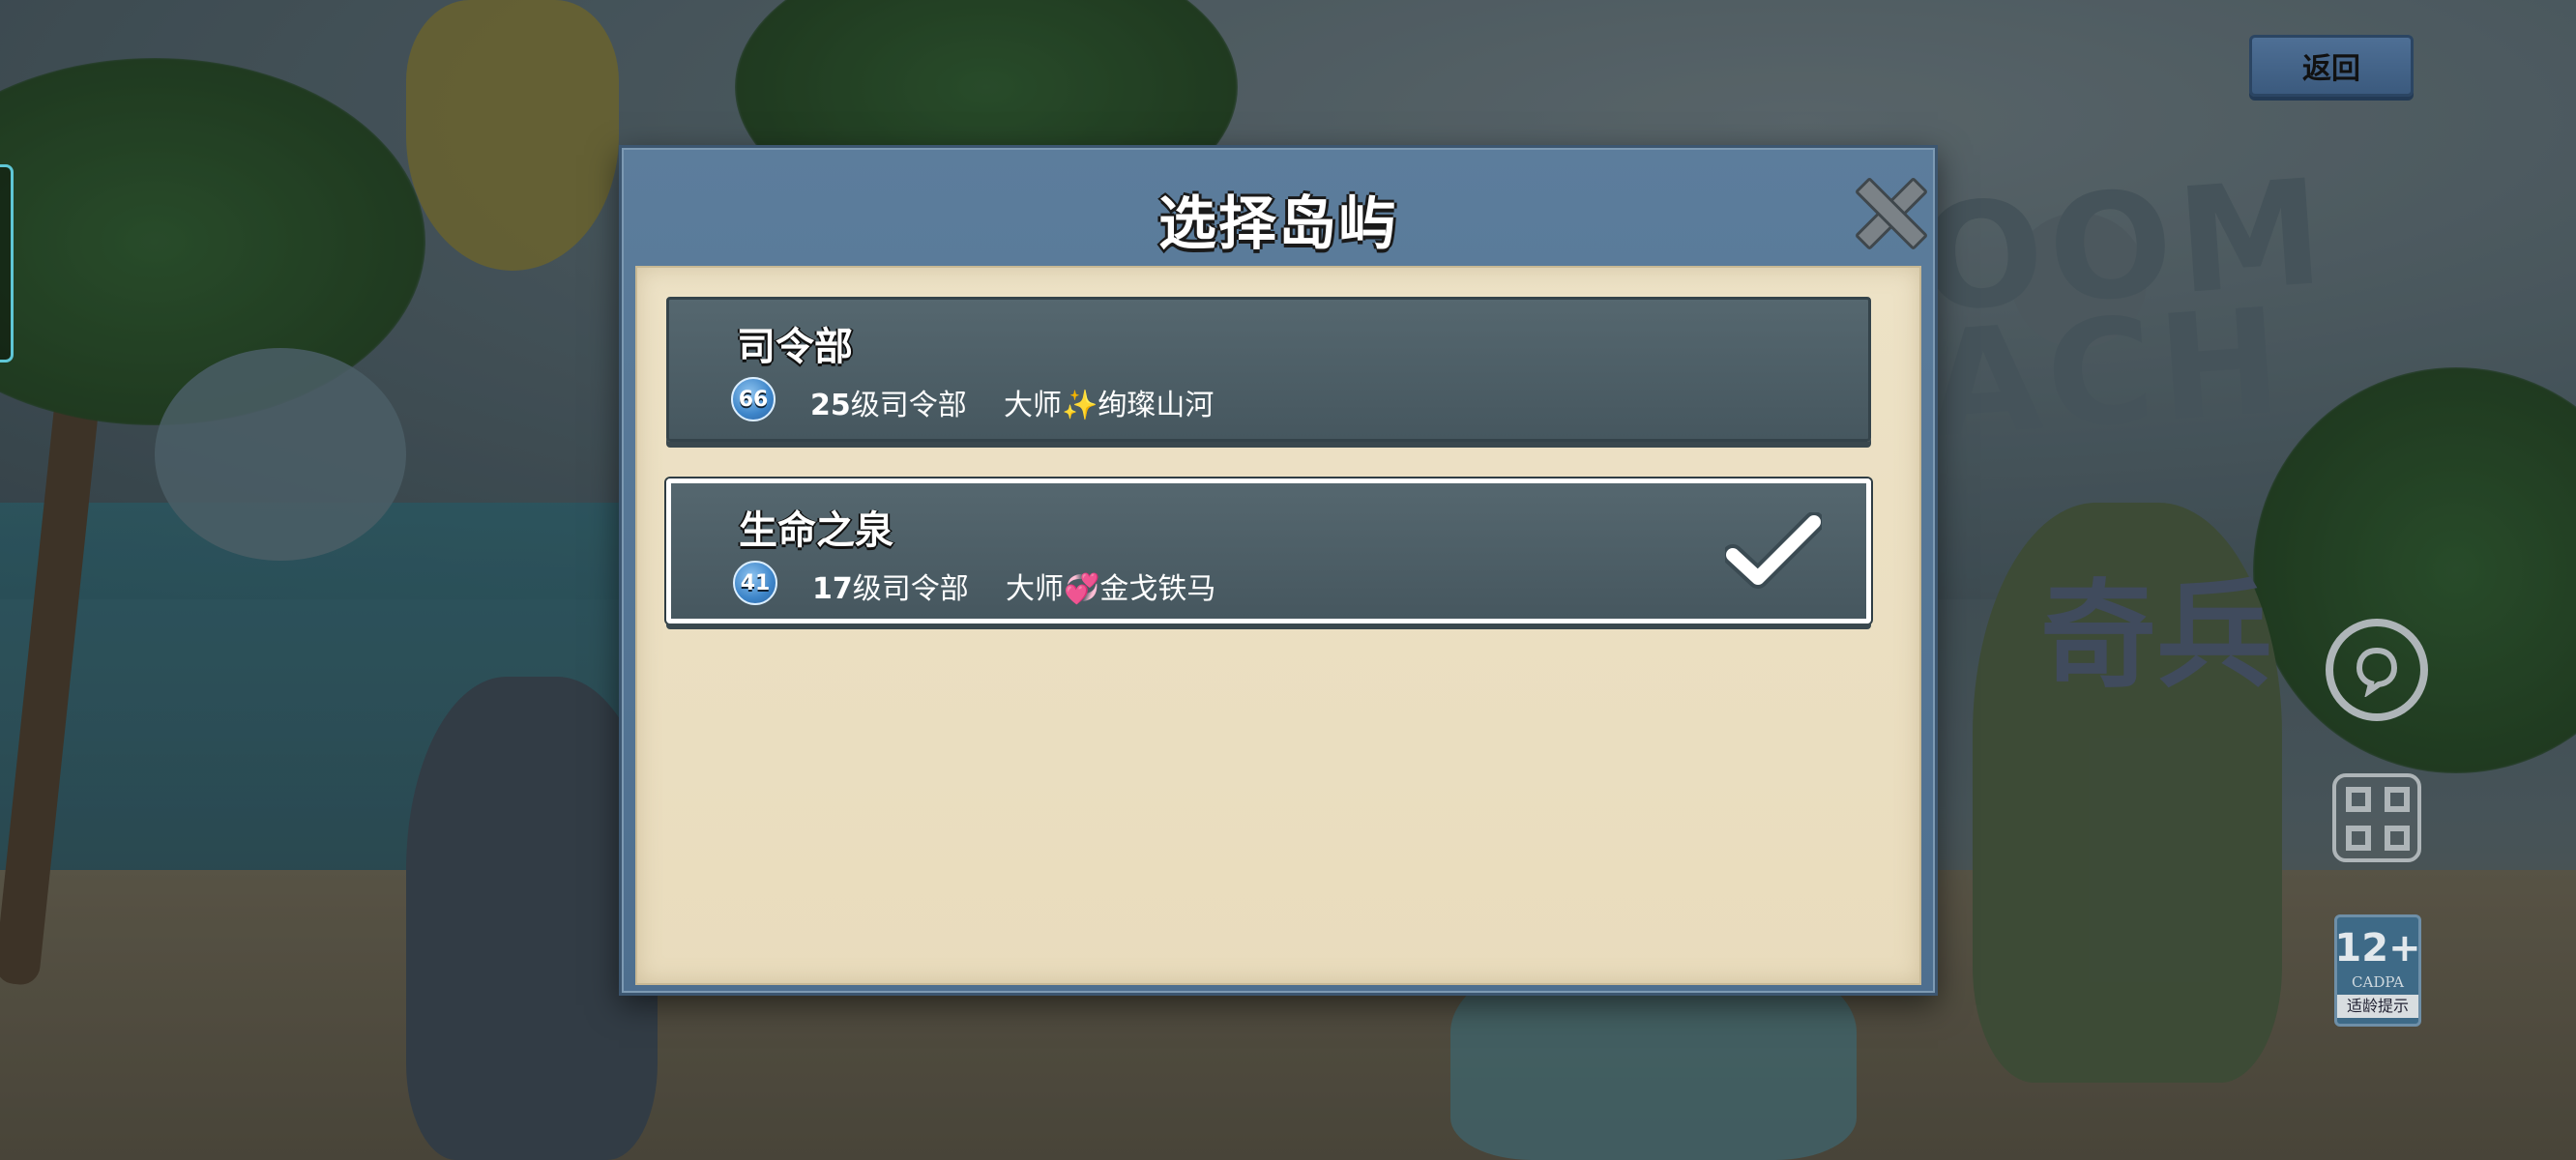 This screenshot has width=2576, height=1160. I want to click on scan-icon, so click(2376, 817).